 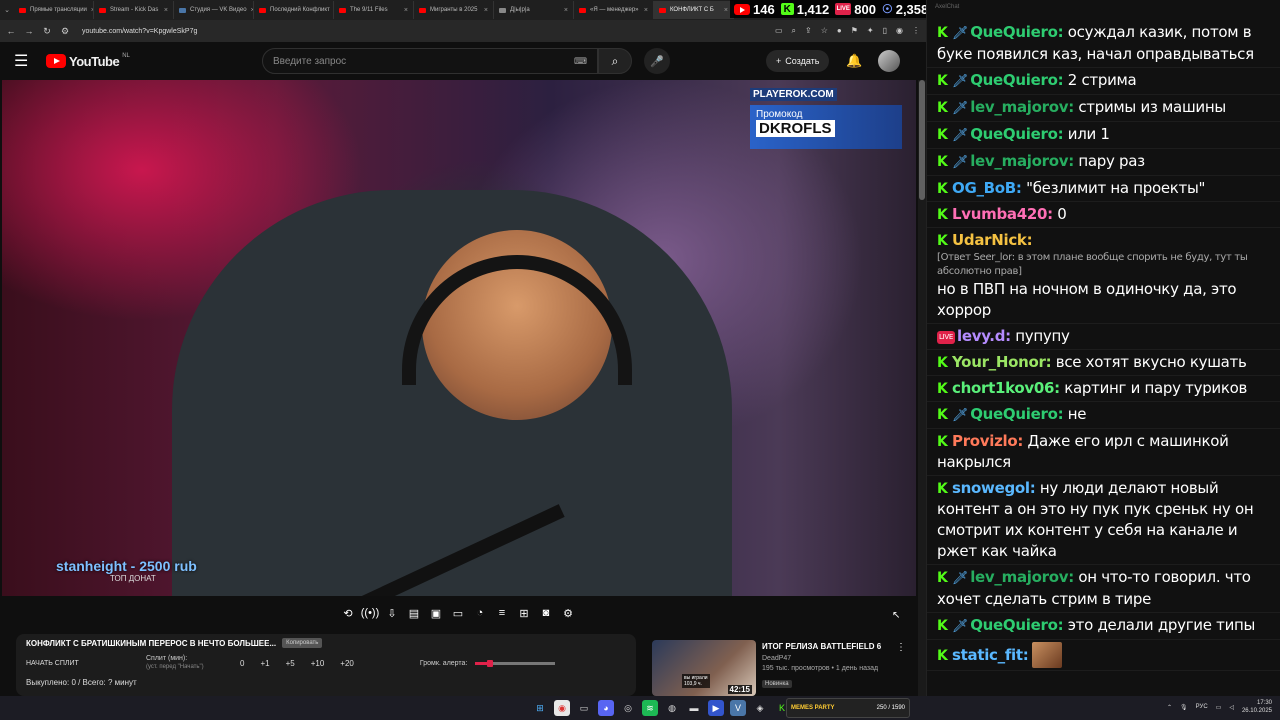 I want to click on pip-icon: ▣, so click(x=436, y=613).